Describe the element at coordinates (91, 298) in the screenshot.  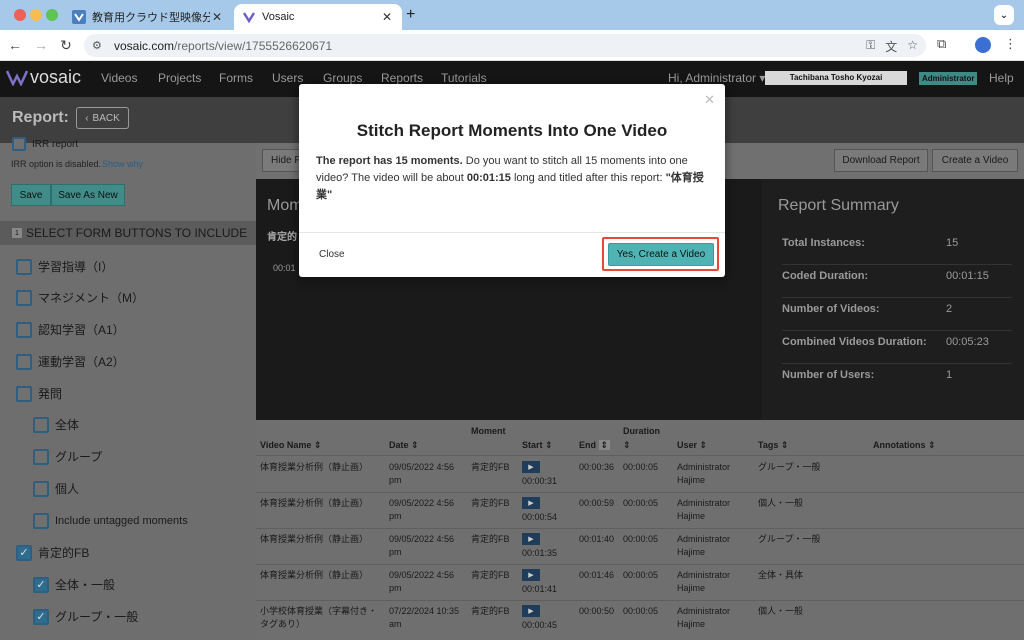
I see `checkbox-label: マネジメント（M）` at that location.